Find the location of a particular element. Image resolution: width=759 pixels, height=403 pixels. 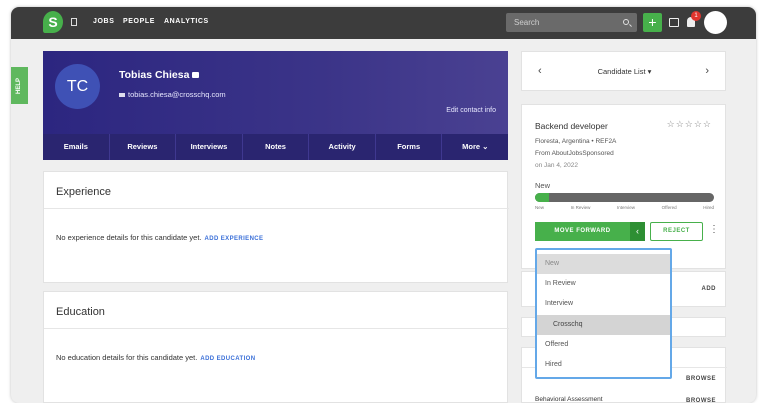

search-icon is located at coordinates (626, 22).